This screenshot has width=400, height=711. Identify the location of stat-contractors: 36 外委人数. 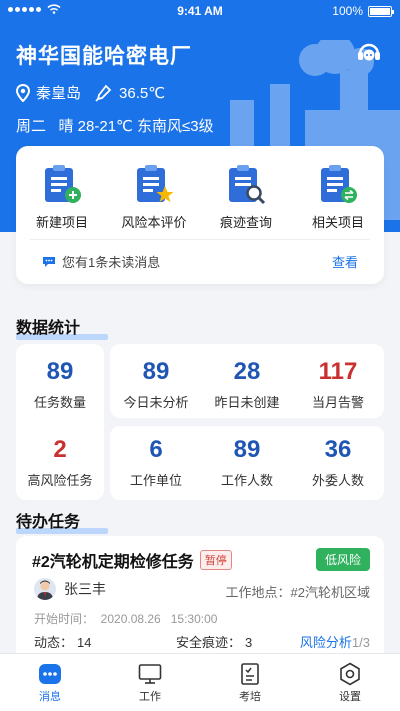
(338, 462).